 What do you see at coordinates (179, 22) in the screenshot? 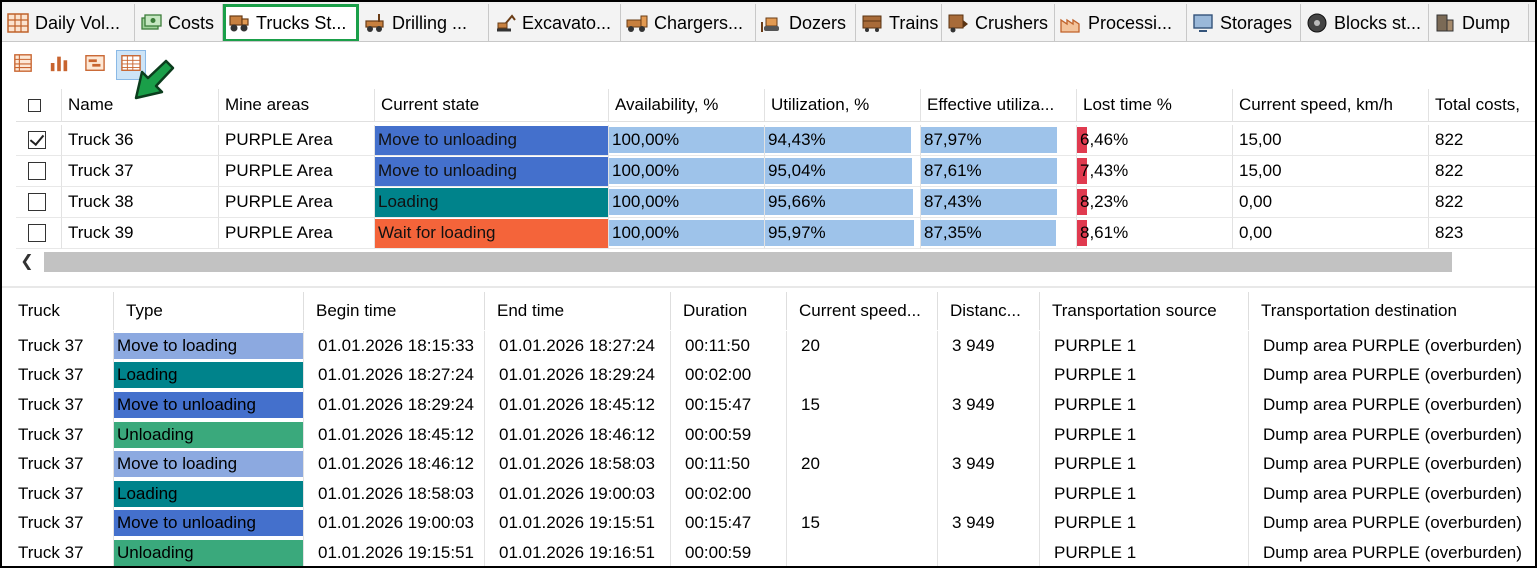
I see `tab-costs: Costs` at bounding box center [179, 22].